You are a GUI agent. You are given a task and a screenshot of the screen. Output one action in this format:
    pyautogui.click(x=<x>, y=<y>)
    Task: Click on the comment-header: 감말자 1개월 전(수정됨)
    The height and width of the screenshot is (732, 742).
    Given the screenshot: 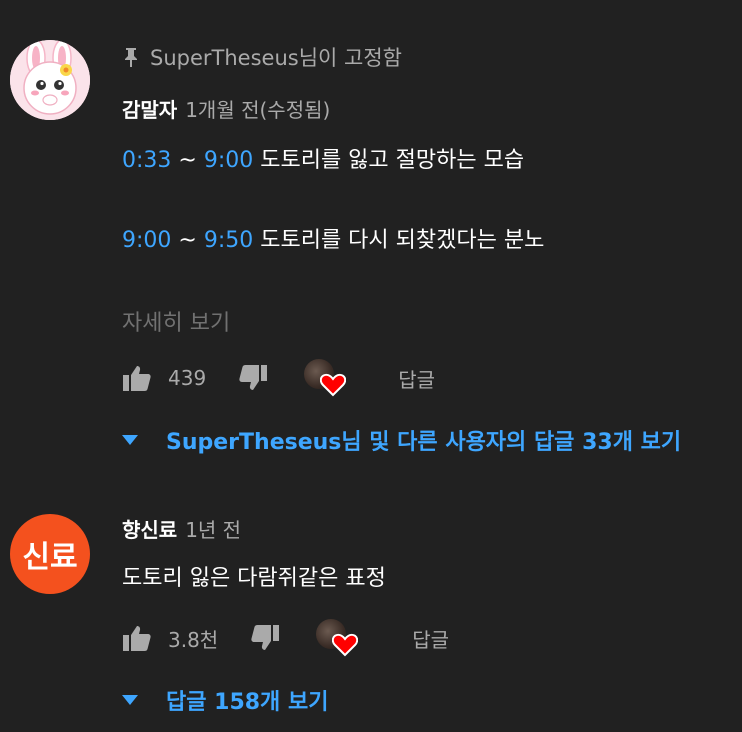 What is the action you would take?
    pyautogui.click(x=226, y=108)
    